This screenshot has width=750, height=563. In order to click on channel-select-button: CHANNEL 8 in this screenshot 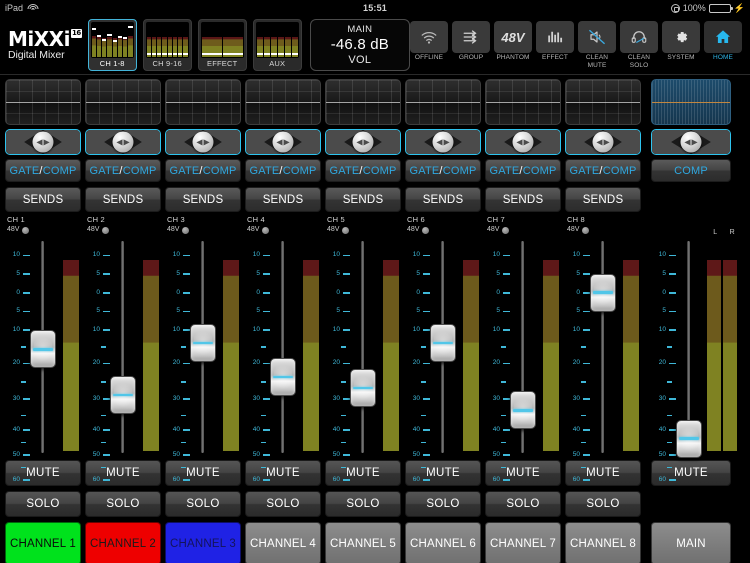, I will do `click(603, 542)`.